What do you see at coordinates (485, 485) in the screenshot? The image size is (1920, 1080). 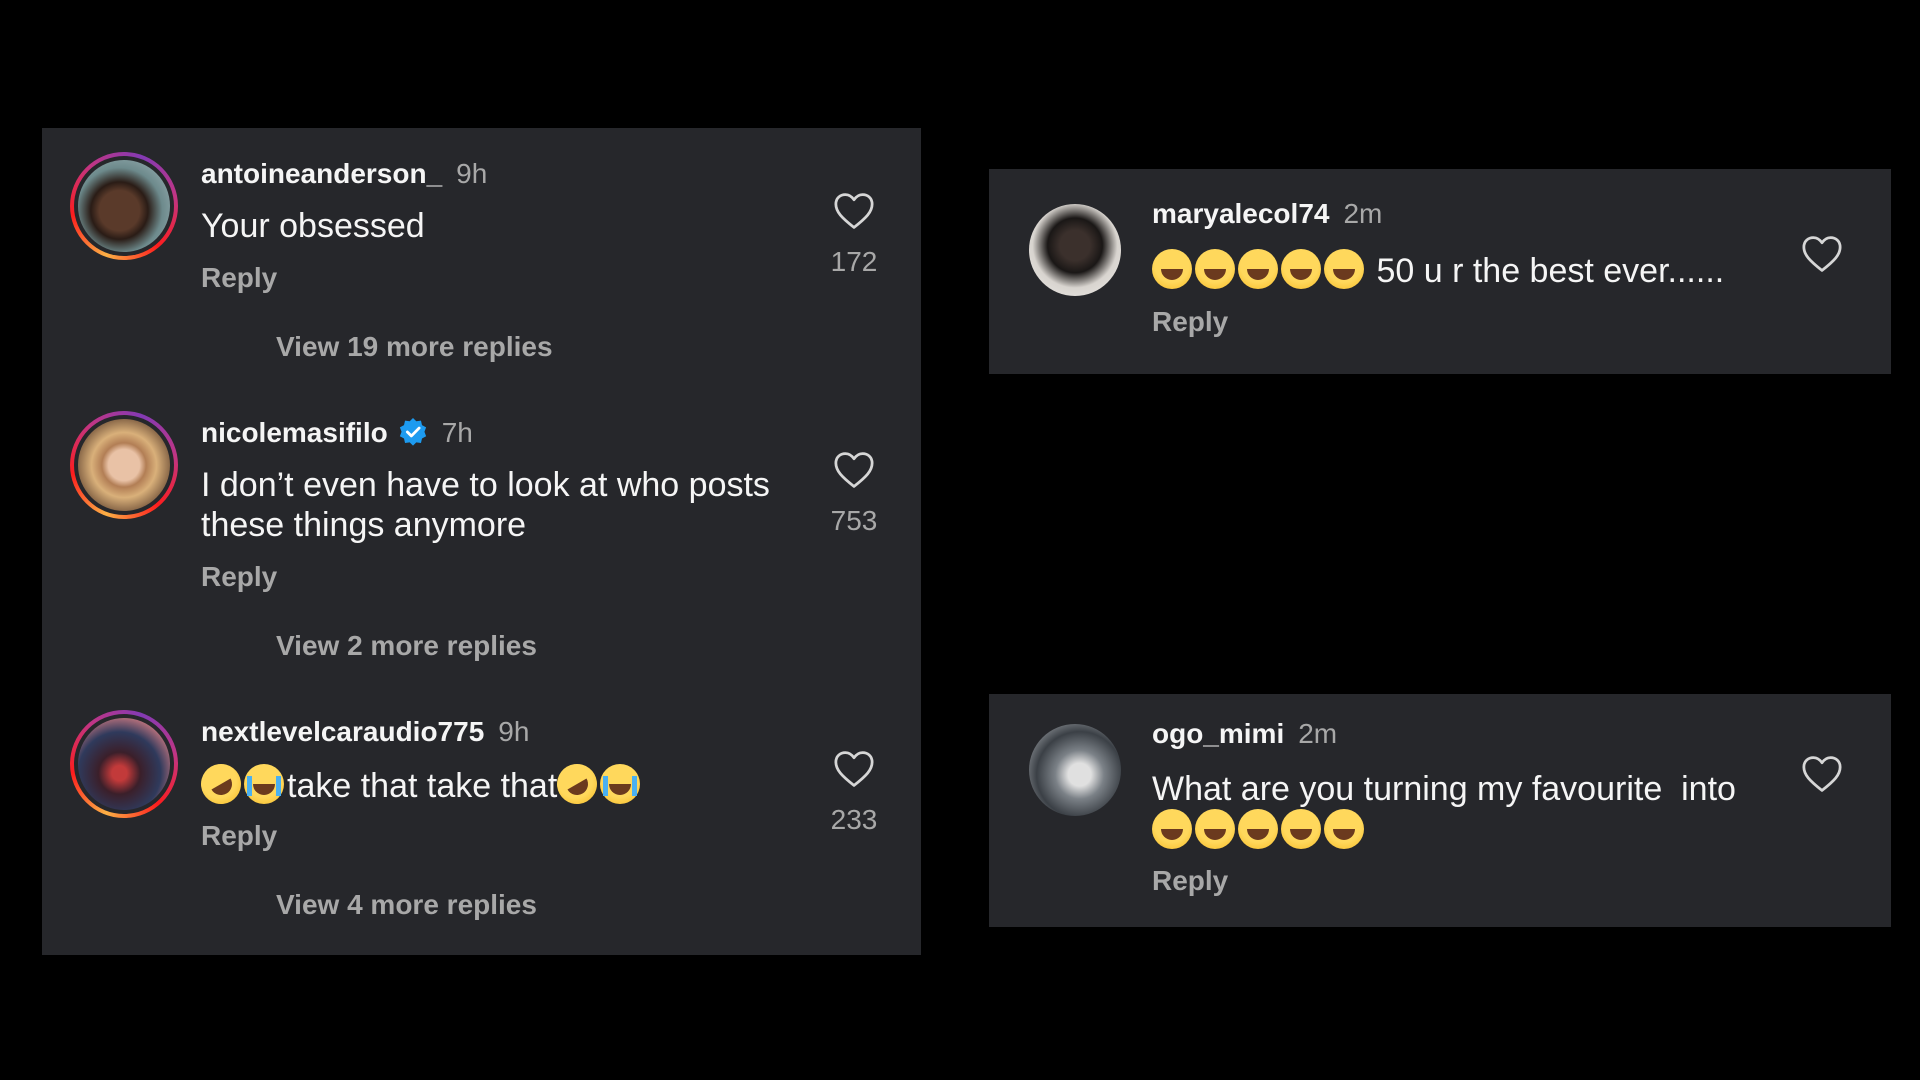 I see `comment-text-line: I don’t even have to look at who posts` at bounding box center [485, 485].